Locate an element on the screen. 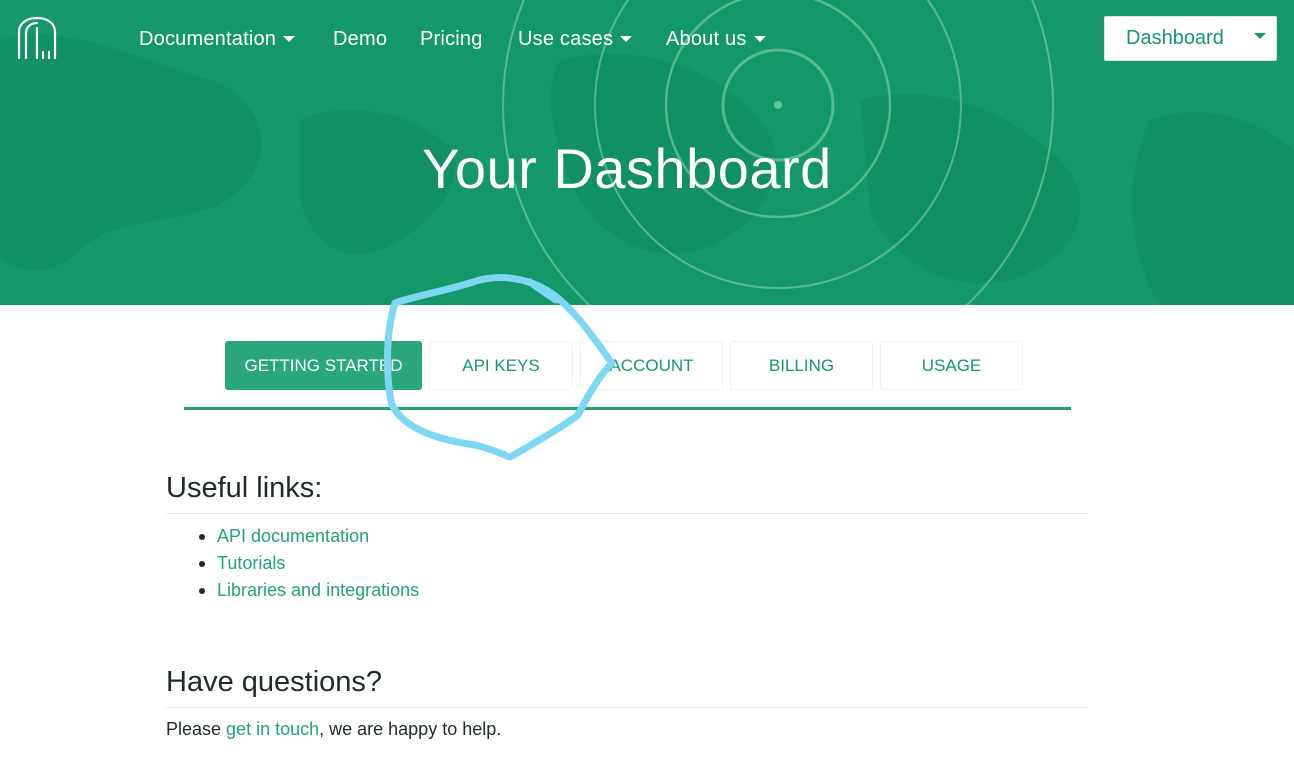 The height and width of the screenshot is (762, 1294). tab-billing: BILLING is located at coordinates (801, 365).